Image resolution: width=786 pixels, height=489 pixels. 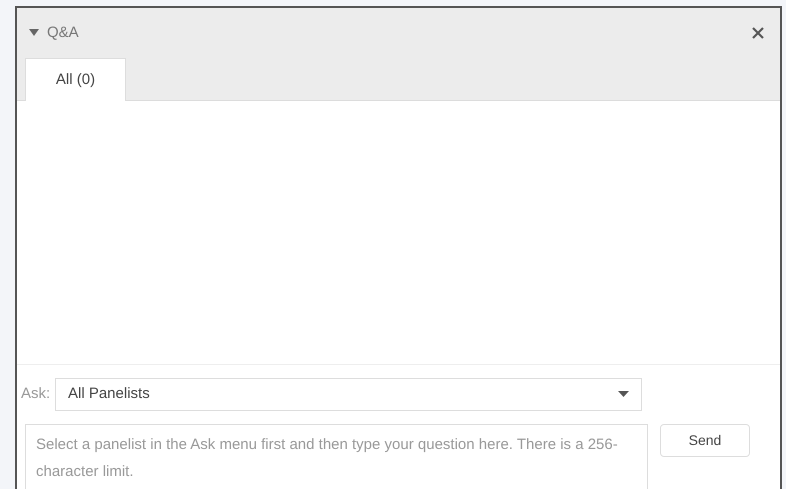 I want to click on collapse-toggle: Q&A, so click(x=54, y=33).